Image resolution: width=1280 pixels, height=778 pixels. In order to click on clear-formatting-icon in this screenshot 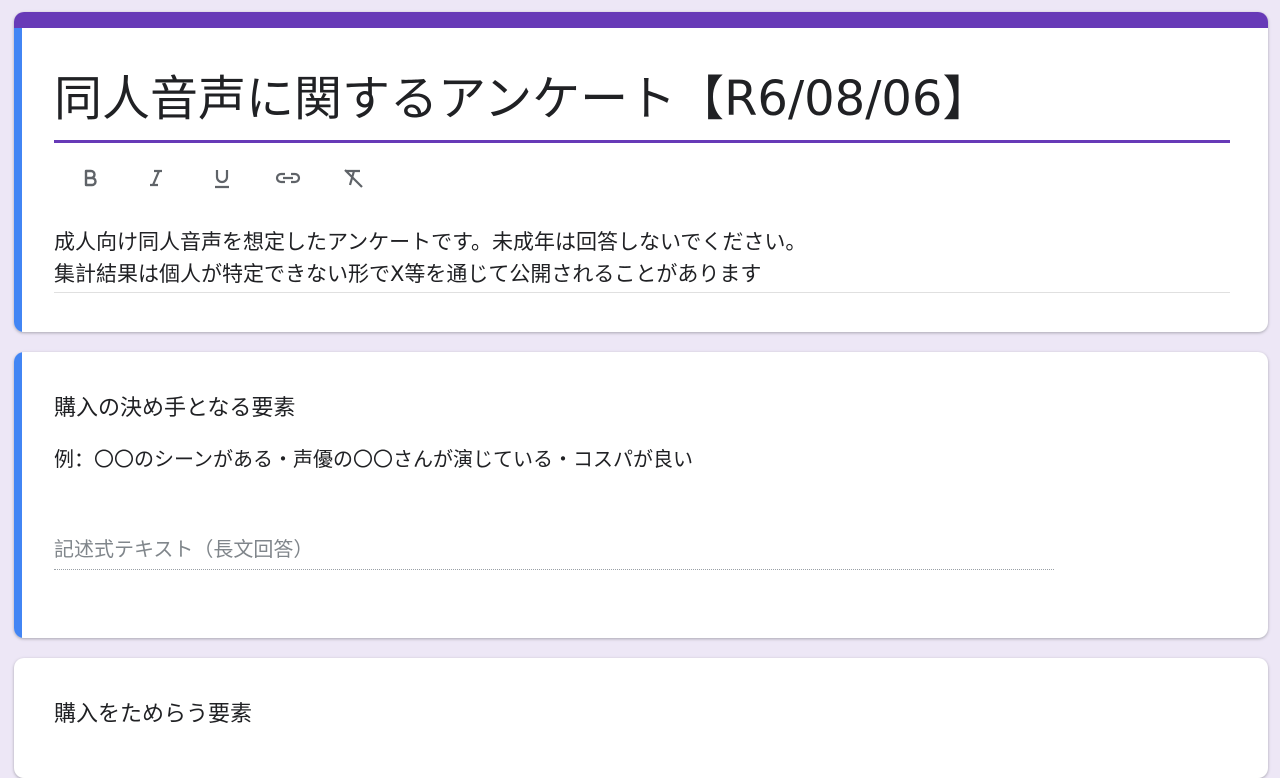, I will do `click(353, 178)`.